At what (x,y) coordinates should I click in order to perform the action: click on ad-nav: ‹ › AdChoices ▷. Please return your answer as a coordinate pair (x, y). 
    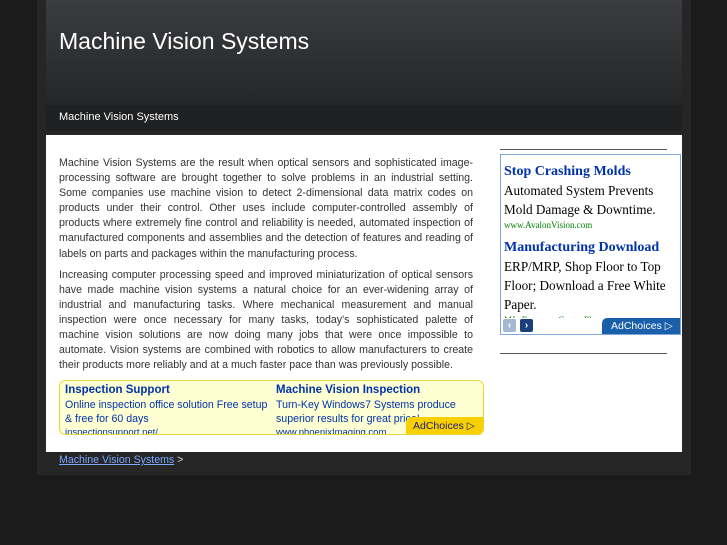
    Looking at the image, I should click on (590, 326).